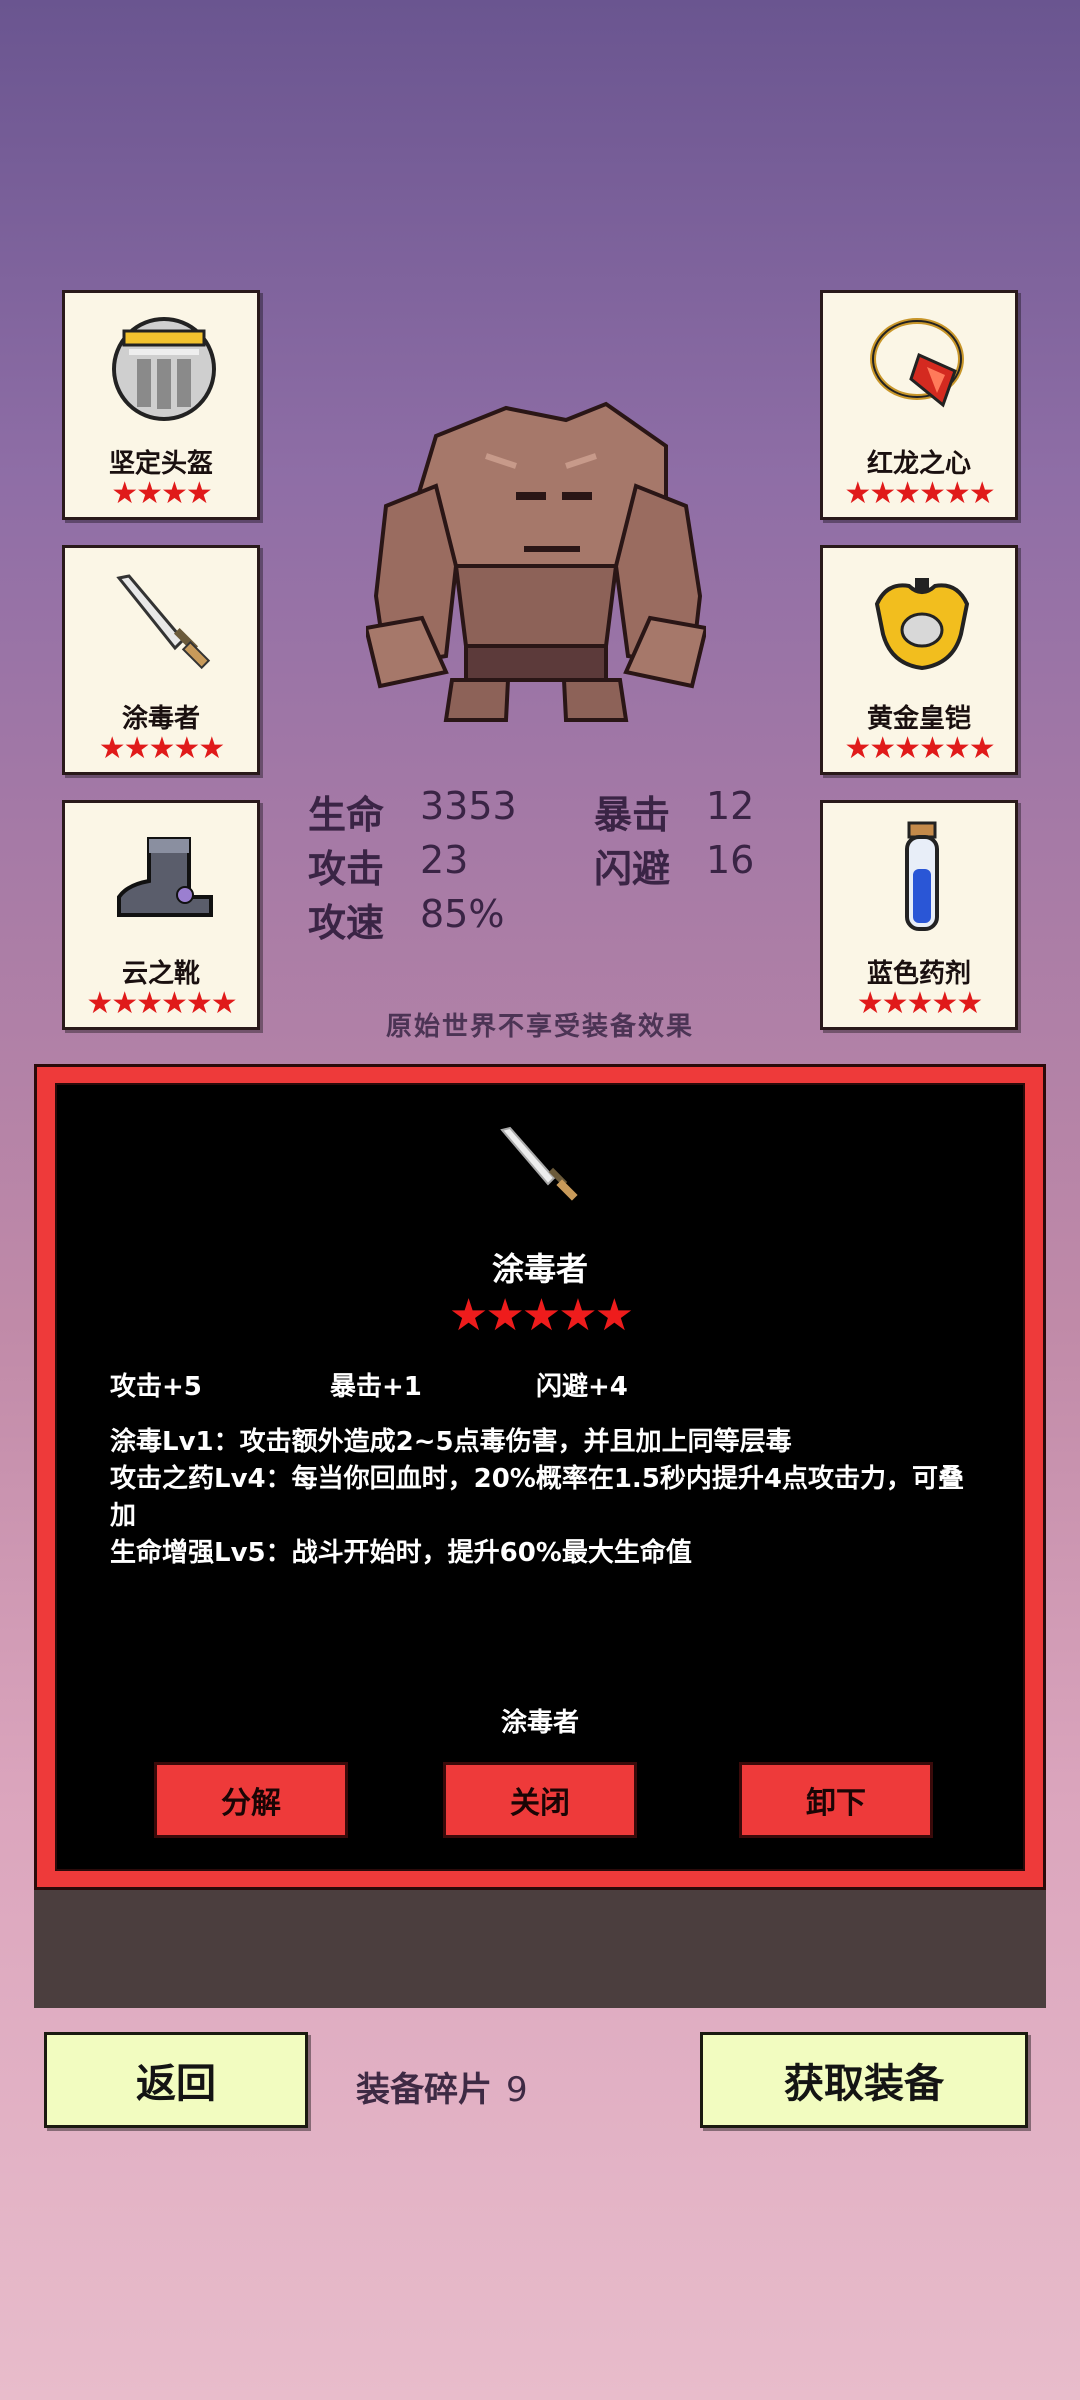 This screenshot has width=1080, height=2400. Describe the element at coordinates (730, 860) in the screenshot. I see `stat-value-dodge: 16` at that location.